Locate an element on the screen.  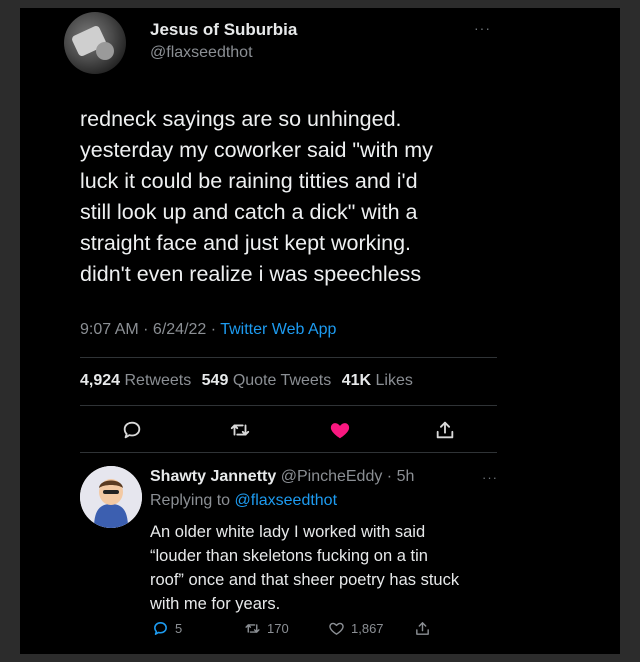
author-name: Jesus of Suburbia is located at coordinates (223, 30).